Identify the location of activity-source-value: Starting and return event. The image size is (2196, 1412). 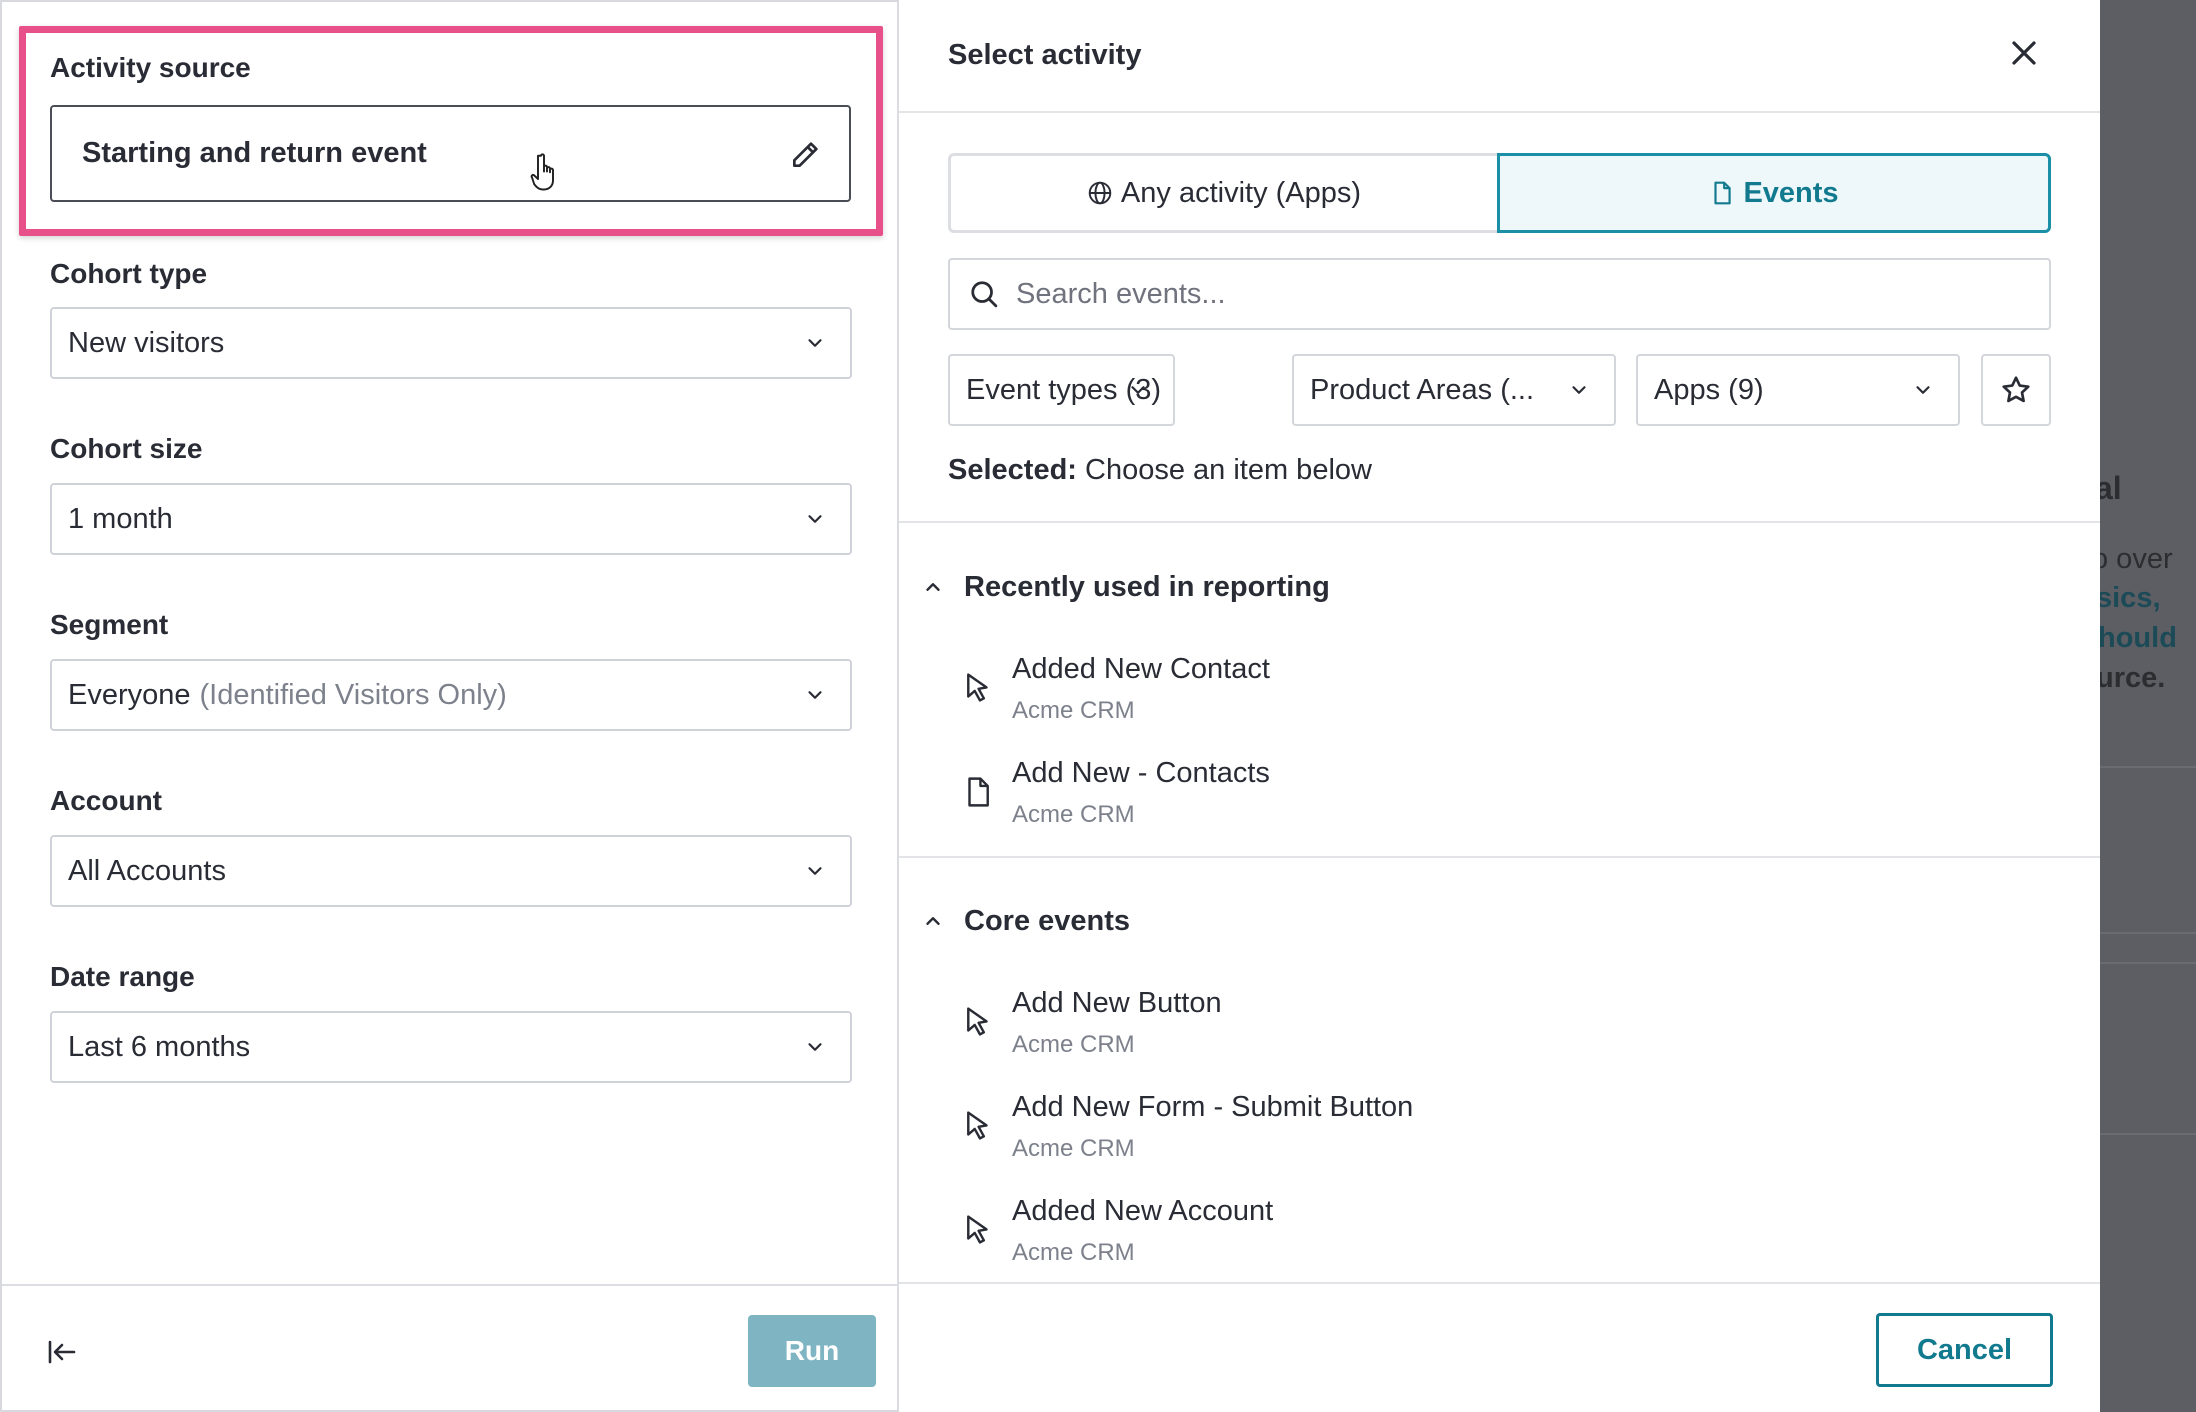
(254, 153).